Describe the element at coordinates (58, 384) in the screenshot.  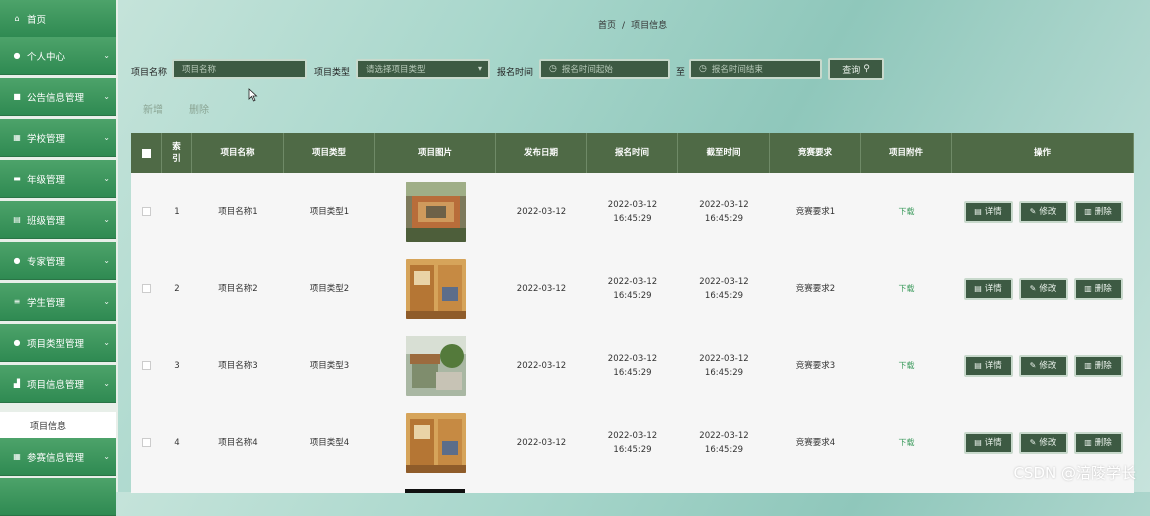
I see `sidebar-item: ▟ 项目信息管理 ⌄` at that location.